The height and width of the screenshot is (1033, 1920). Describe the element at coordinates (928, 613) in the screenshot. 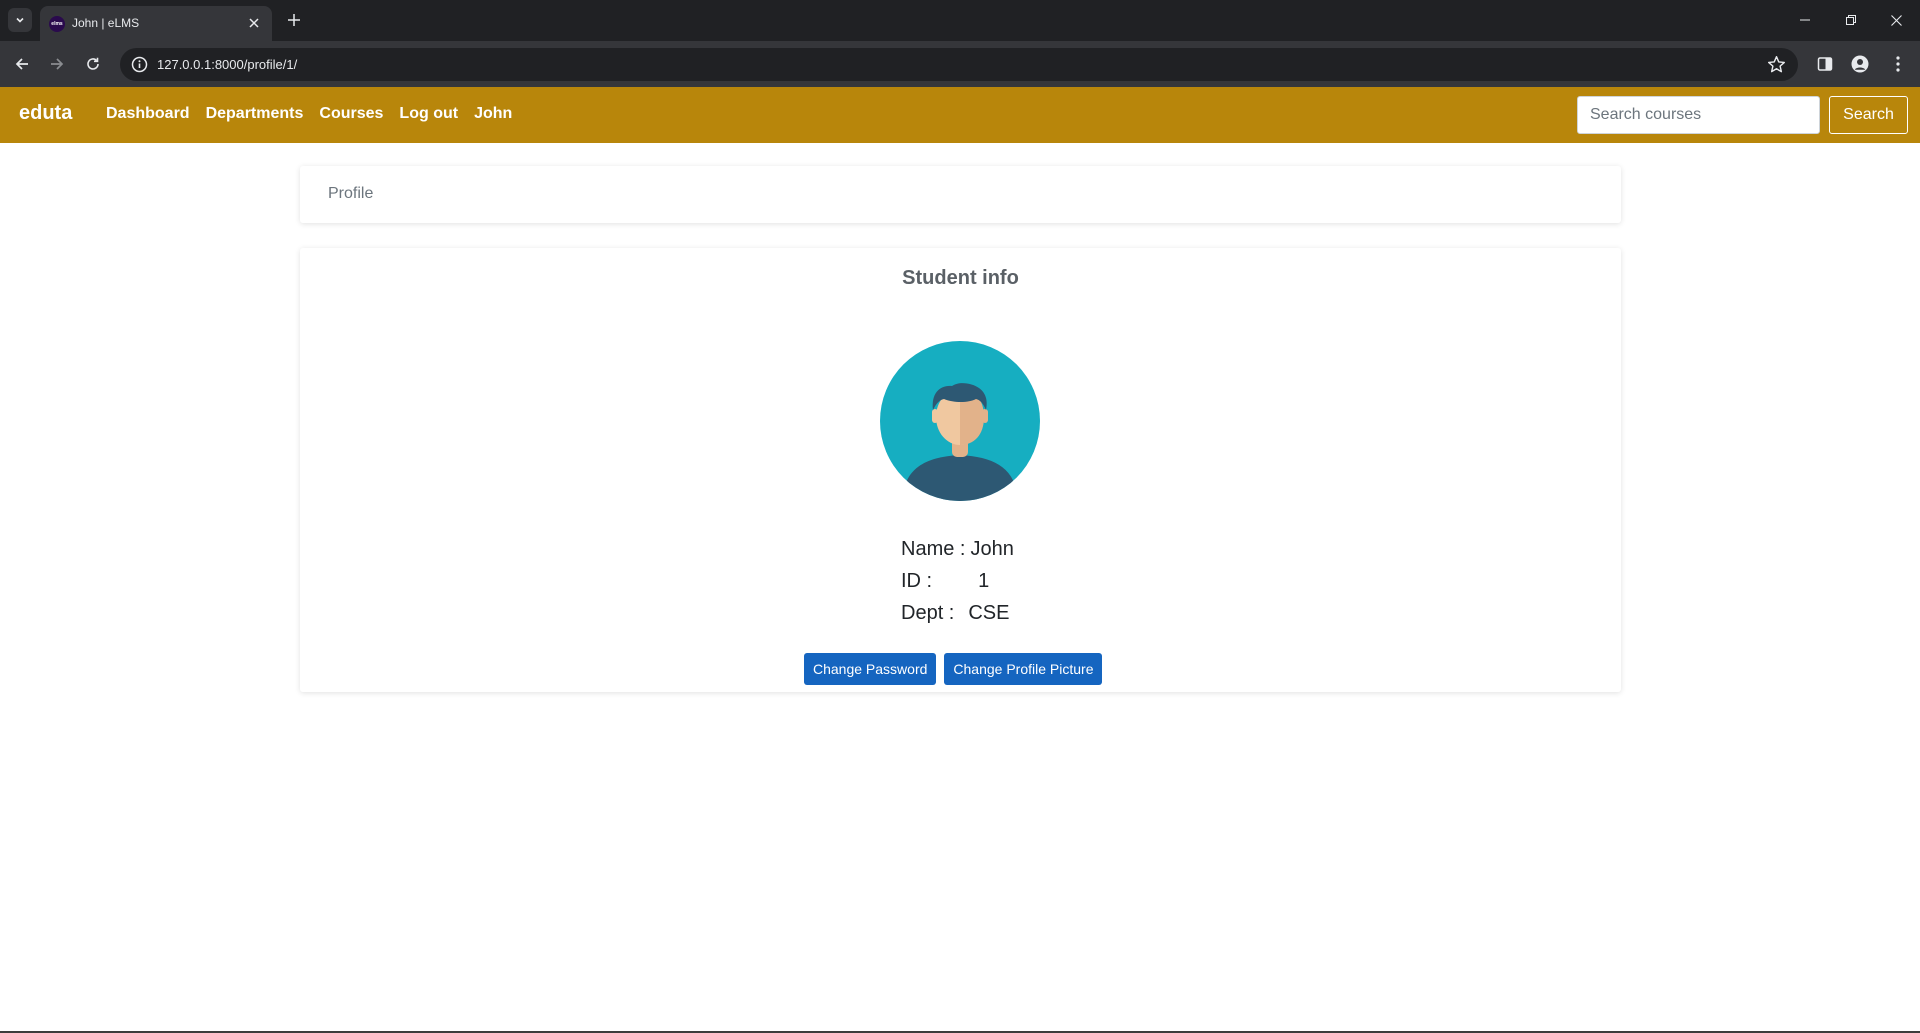

I see `dept-label: Dept :` at that location.